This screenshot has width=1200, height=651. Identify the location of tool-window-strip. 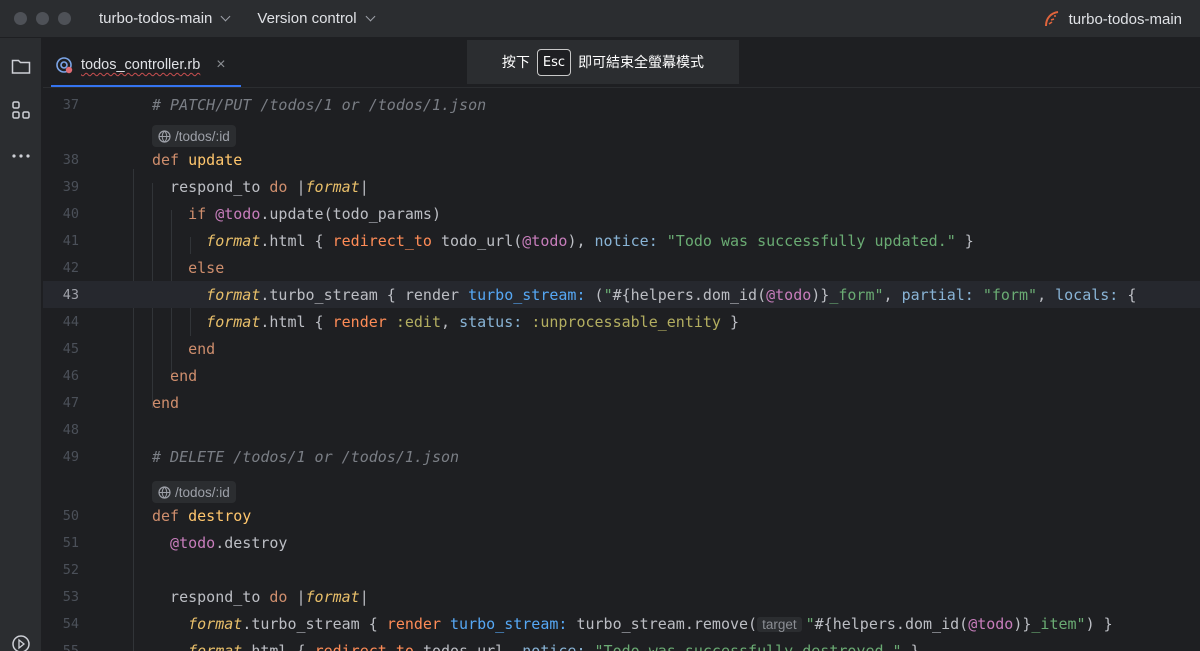
(21, 344).